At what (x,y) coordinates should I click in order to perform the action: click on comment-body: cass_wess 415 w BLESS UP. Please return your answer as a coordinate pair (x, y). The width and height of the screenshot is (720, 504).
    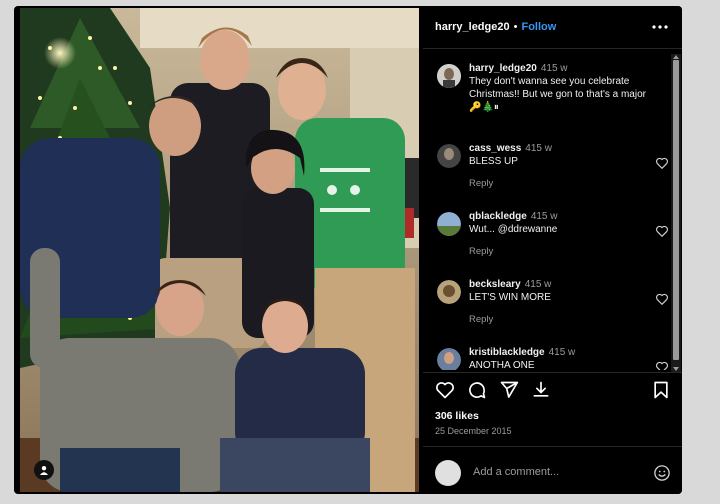
    Looking at the image, I should click on (564, 155).